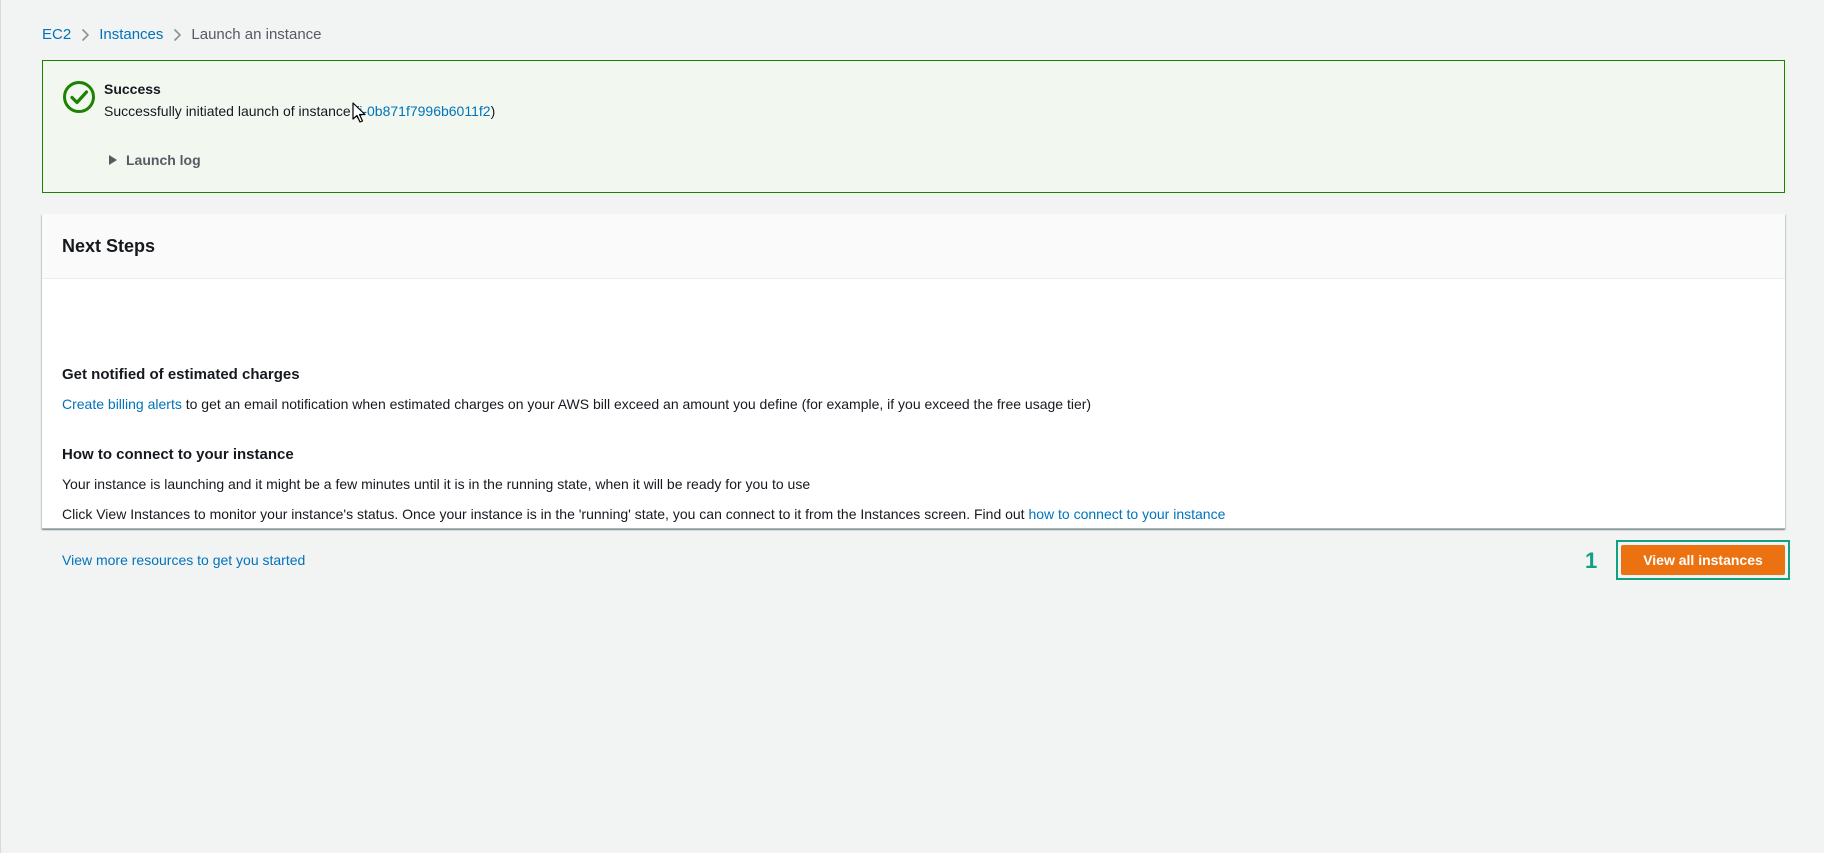 Image resolution: width=1824 pixels, height=853 pixels. I want to click on view-more-resources-link: View more resources to get you started, so click(183, 560).